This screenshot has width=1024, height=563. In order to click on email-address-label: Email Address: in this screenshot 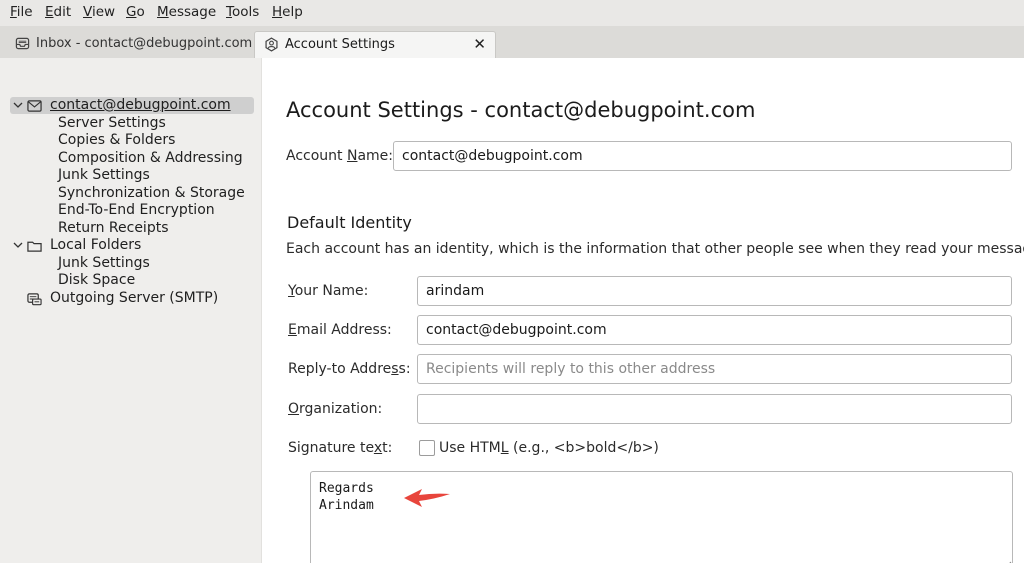, I will do `click(340, 330)`.